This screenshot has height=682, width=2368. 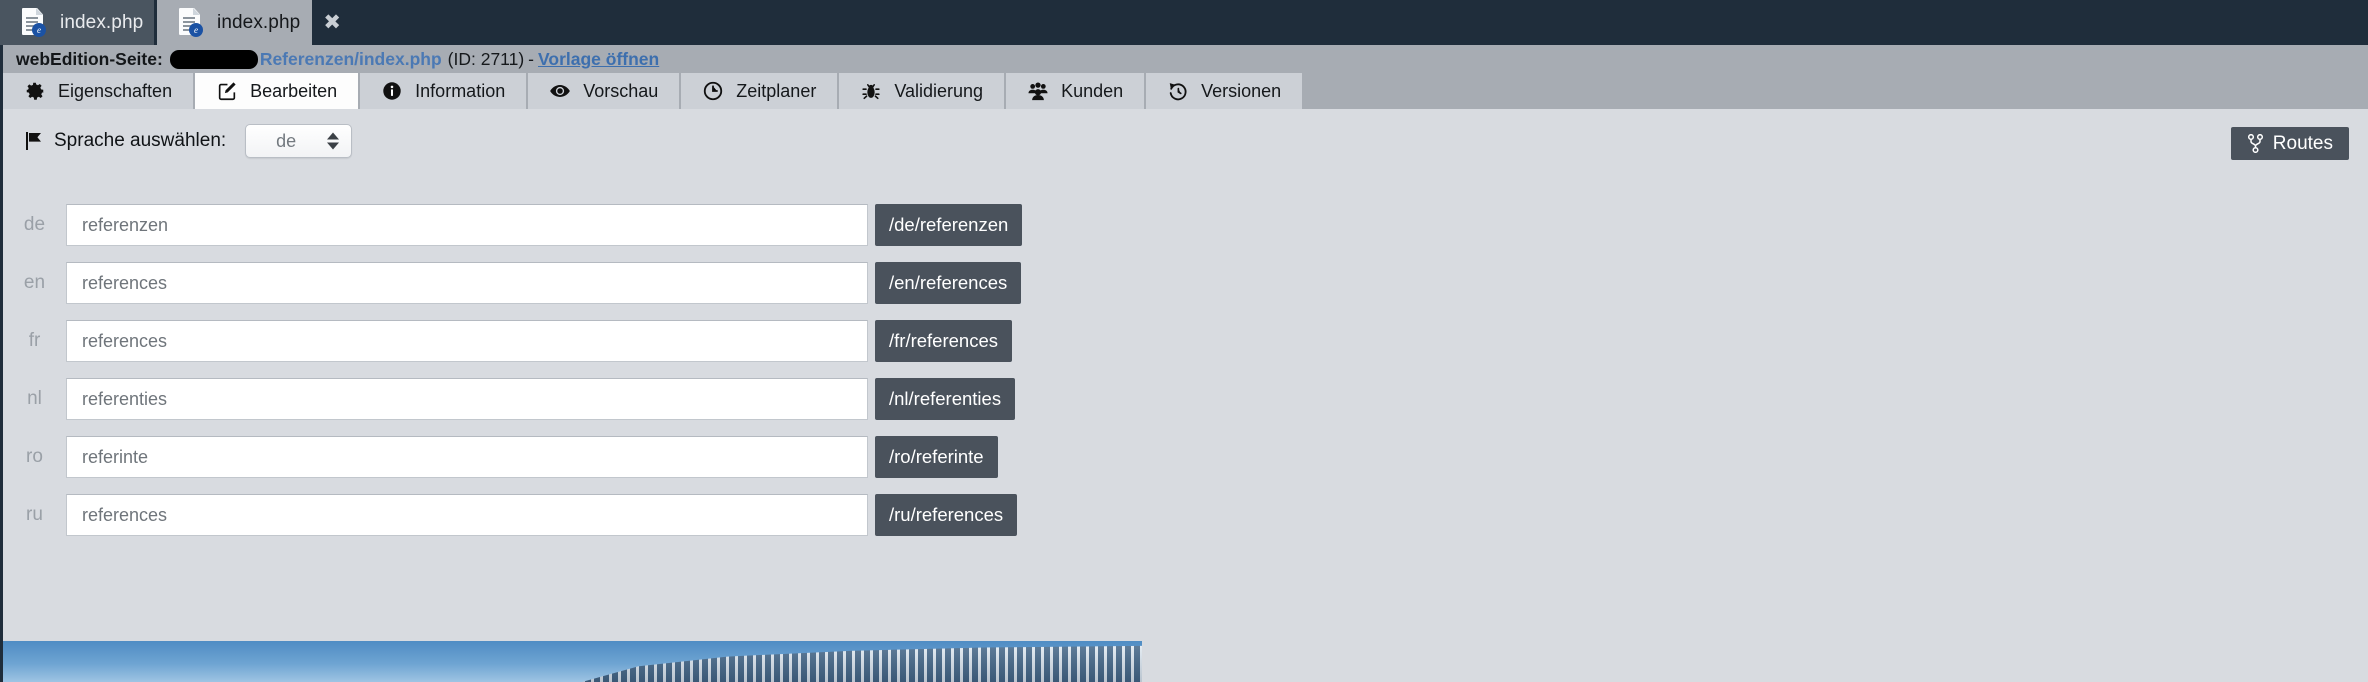 What do you see at coordinates (1241, 91) in the screenshot?
I see `tab-versionen-label: Versionen` at bounding box center [1241, 91].